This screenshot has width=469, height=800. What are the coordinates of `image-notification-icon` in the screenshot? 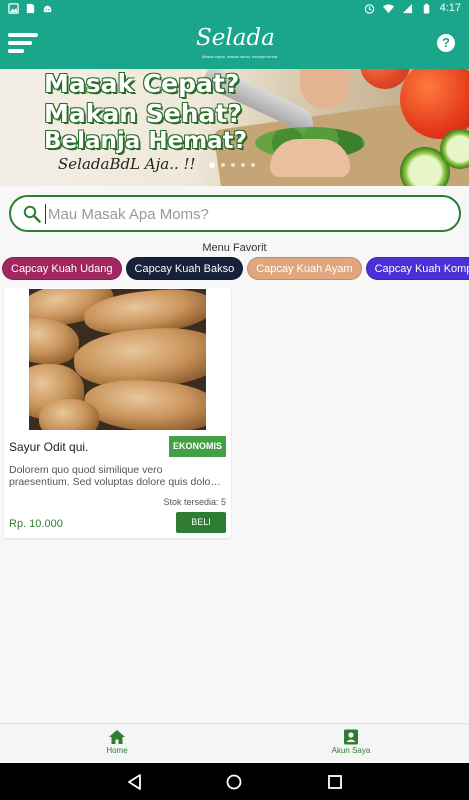 It's located at (13, 8).